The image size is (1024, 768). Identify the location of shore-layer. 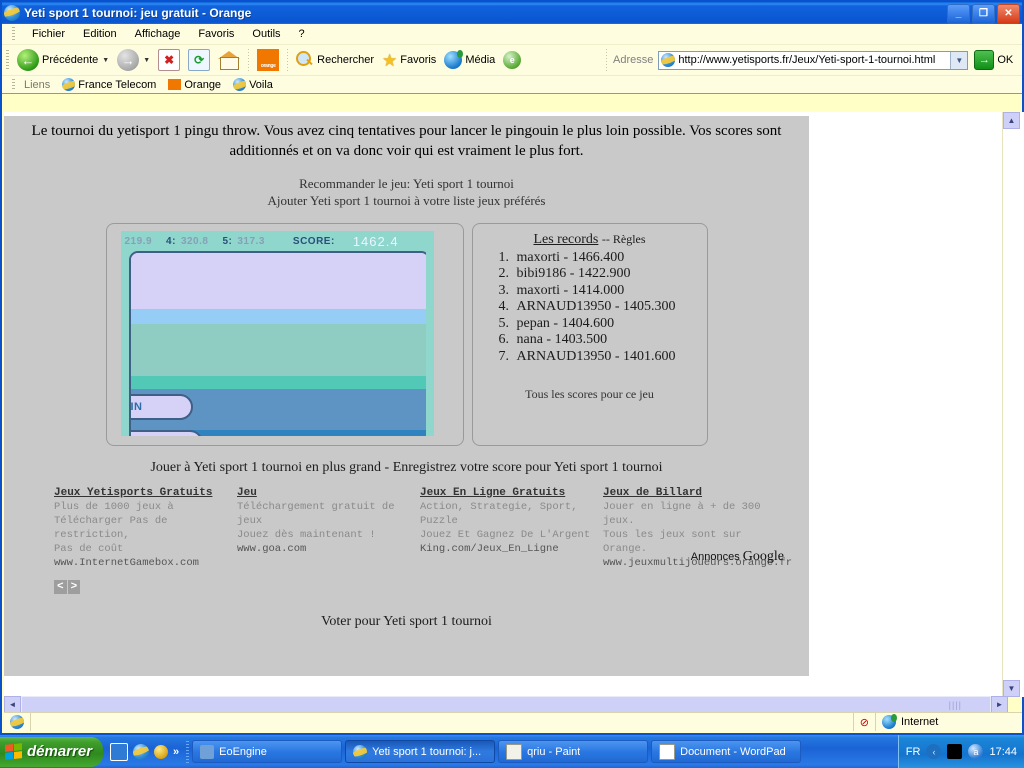
(279, 382).